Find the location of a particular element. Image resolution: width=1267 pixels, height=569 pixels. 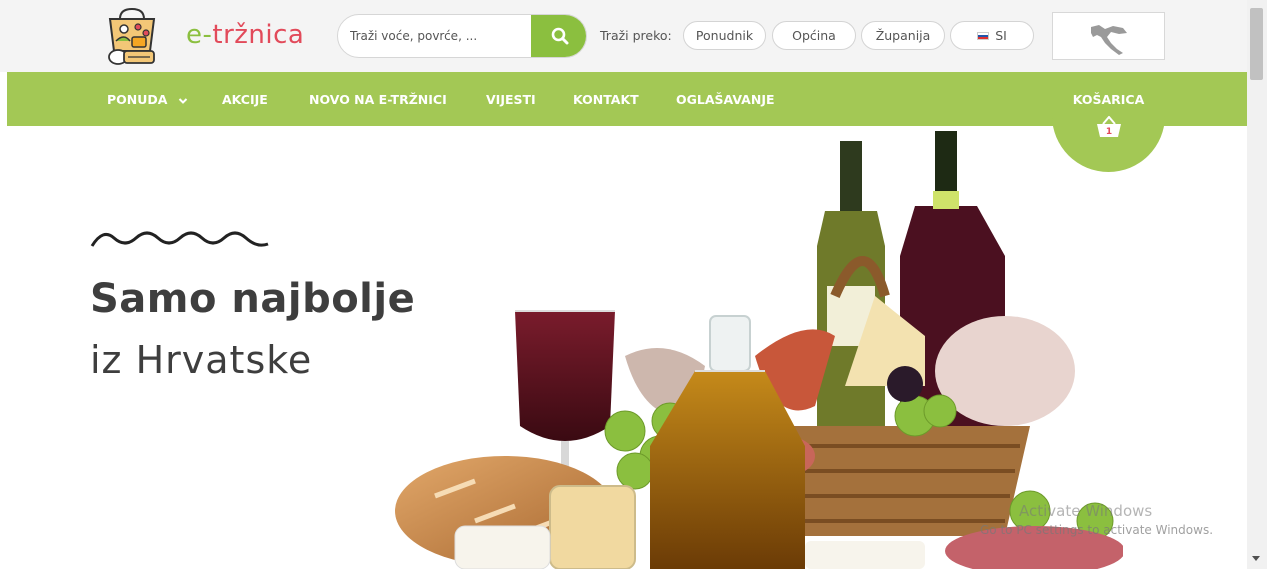

hero-subtitle: iz Hrvatske is located at coordinates (201, 360).